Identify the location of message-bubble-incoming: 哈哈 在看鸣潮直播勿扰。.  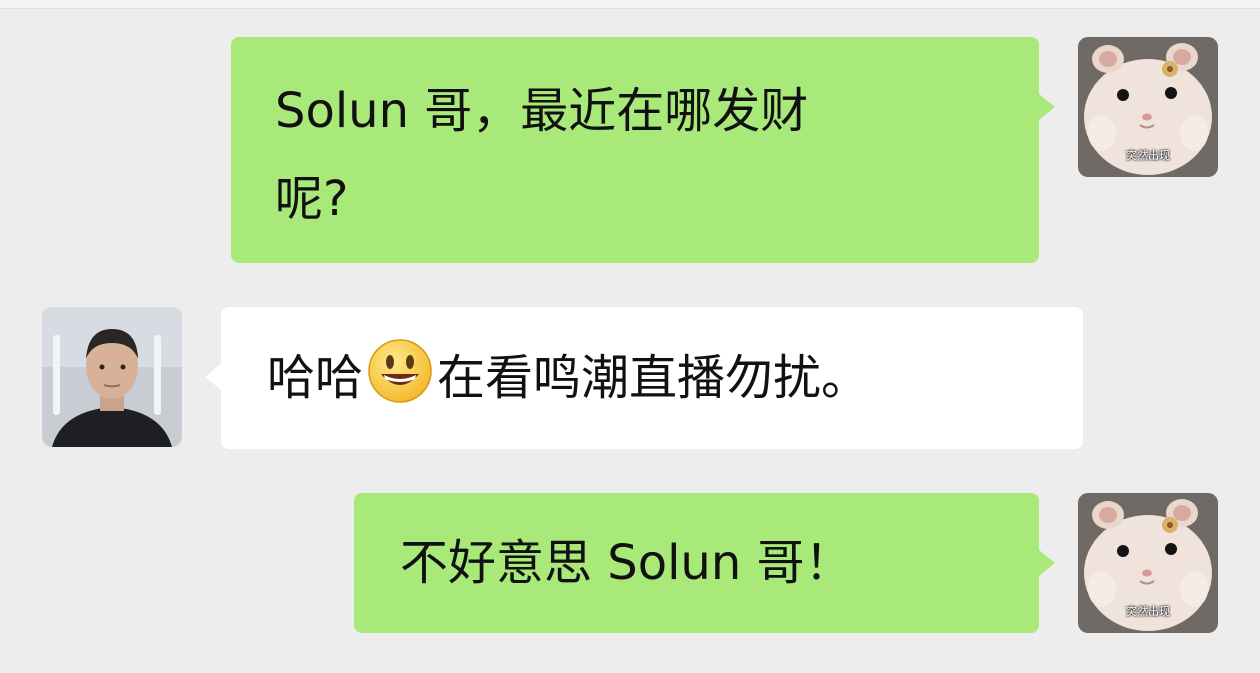
(652, 378).